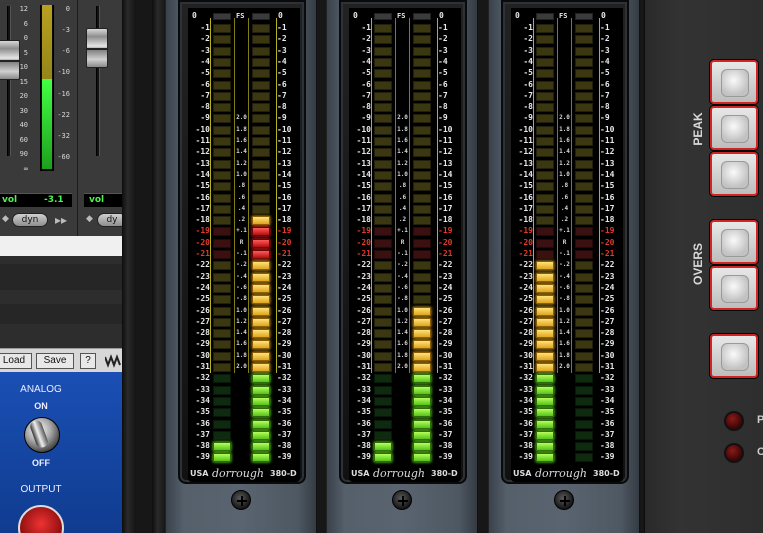 This screenshot has width=763, height=533. What do you see at coordinates (564, 355) in the screenshot?
I see `ratio-label: 1.8` at bounding box center [564, 355].